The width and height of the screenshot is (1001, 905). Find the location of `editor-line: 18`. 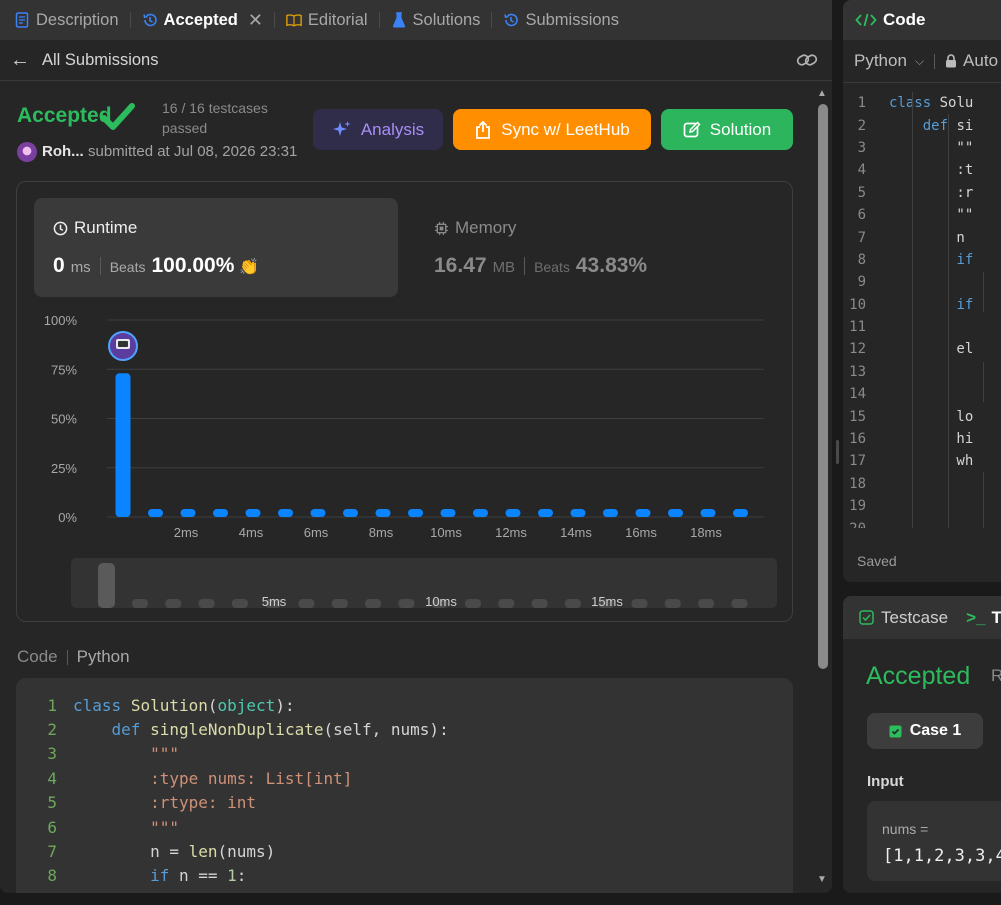

editor-line: 18 is located at coordinates (922, 484).